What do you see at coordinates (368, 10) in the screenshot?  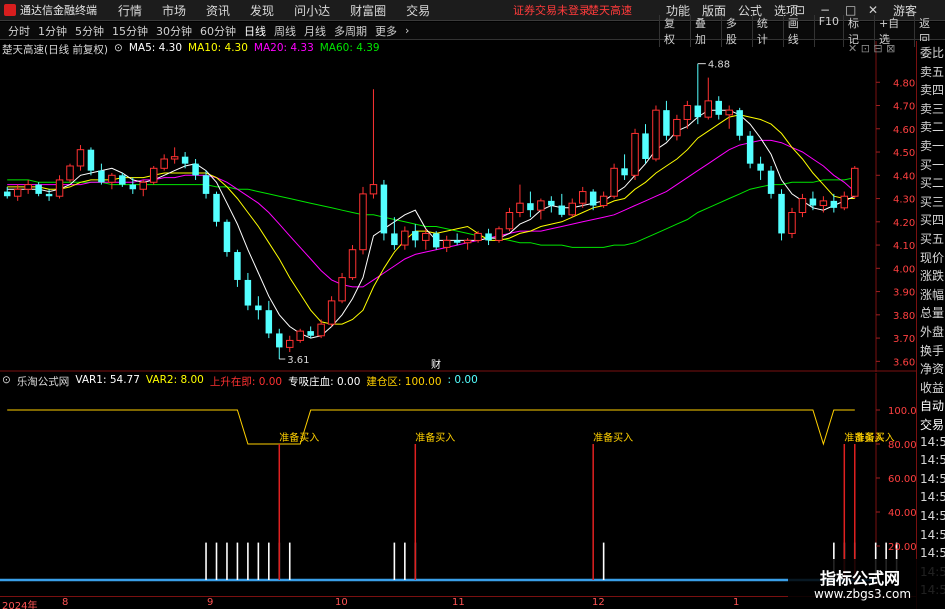 I see `menu-item-caifuquan: 财富圈` at bounding box center [368, 10].